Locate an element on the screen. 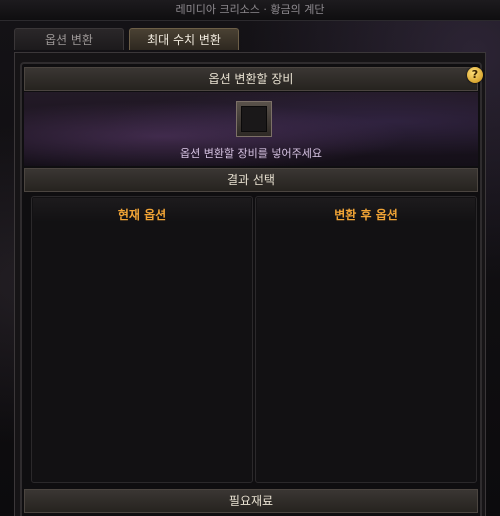  window-titlebar: 레미디아 크리소스 · 황금의 계단 is located at coordinates (250, 10).